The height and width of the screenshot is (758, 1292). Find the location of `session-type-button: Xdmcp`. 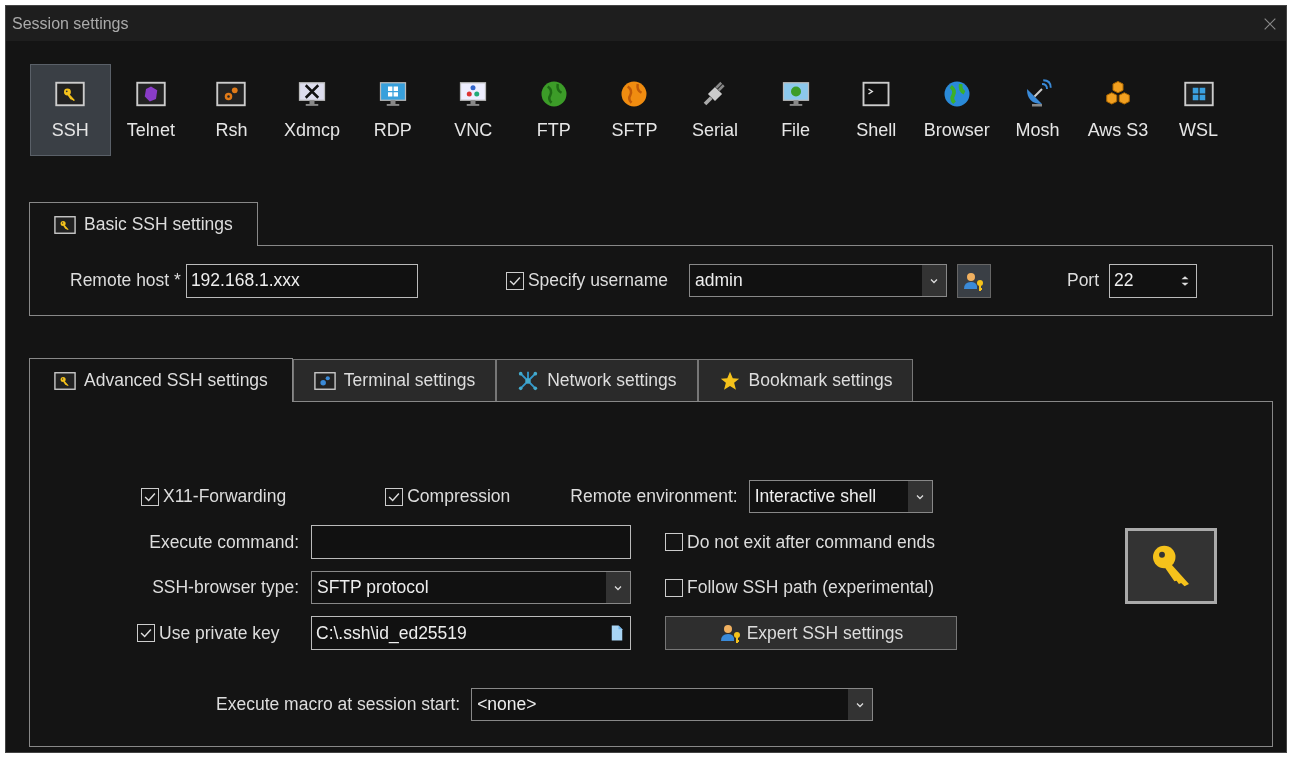

session-type-button: Xdmcp is located at coordinates (312, 110).